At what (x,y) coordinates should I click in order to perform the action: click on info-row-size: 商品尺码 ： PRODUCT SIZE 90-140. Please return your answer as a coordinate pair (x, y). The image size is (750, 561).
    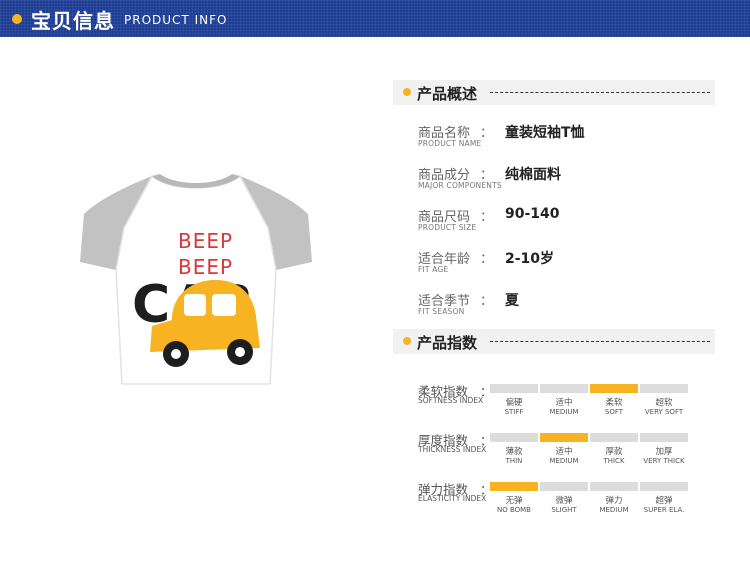
    Looking at the image, I should click on (568, 222).